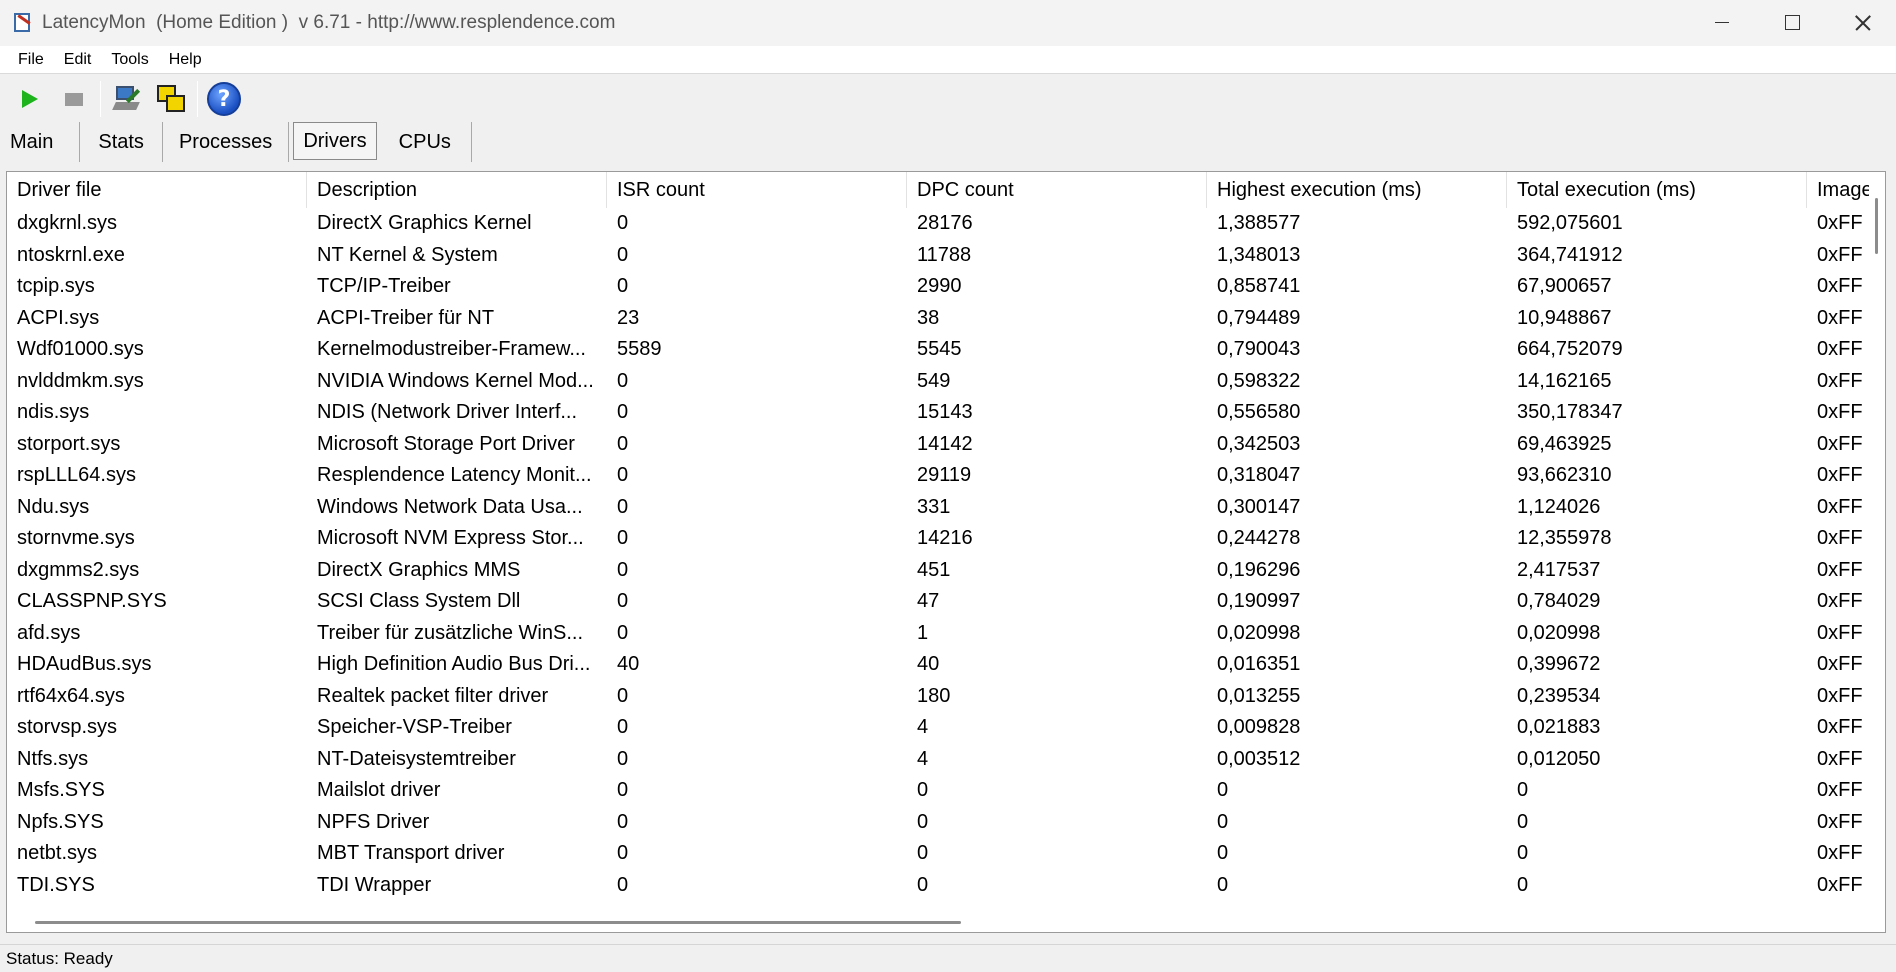 The width and height of the screenshot is (1896, 972). I want to click on dpc-count-cell: 180, so click(934, 695).